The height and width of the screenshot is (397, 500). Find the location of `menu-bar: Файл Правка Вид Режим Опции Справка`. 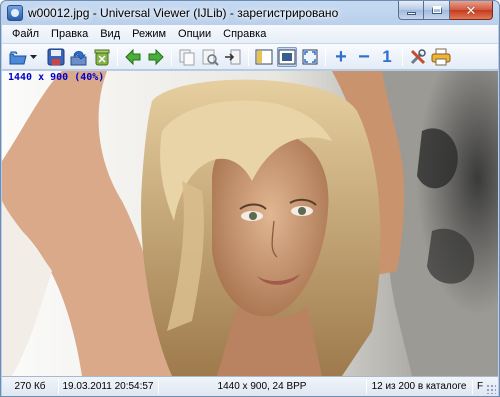

menu-bar: Файл Правка Вид Режим Опции Справка is located at coordinates (250, 34).